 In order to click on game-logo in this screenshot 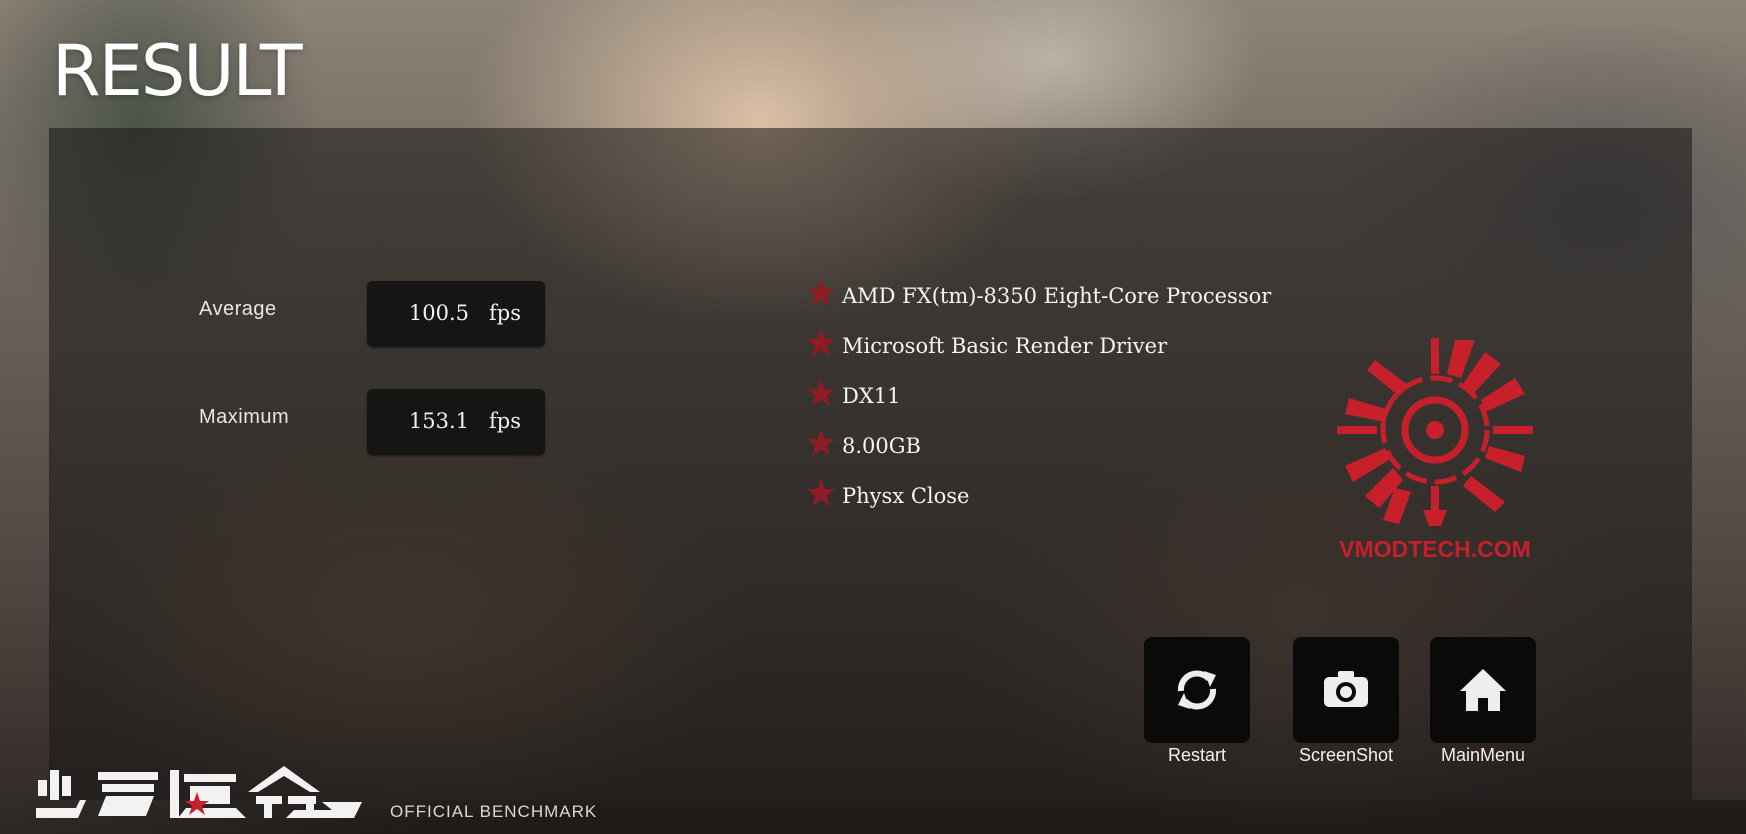, I will do `click(199, 792)`.